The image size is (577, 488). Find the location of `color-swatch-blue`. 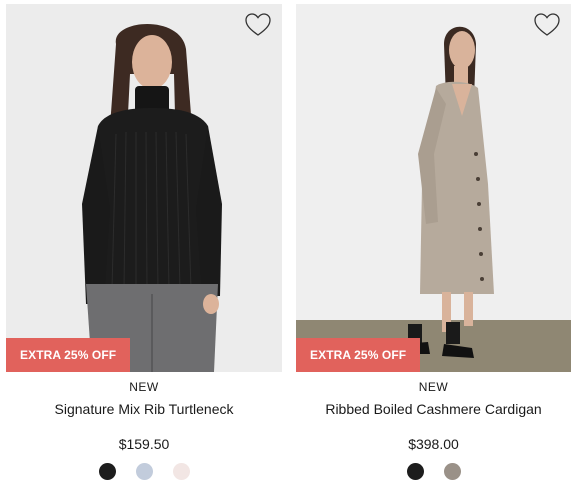

color-swatch-blue is located at coordinates (144, 471).